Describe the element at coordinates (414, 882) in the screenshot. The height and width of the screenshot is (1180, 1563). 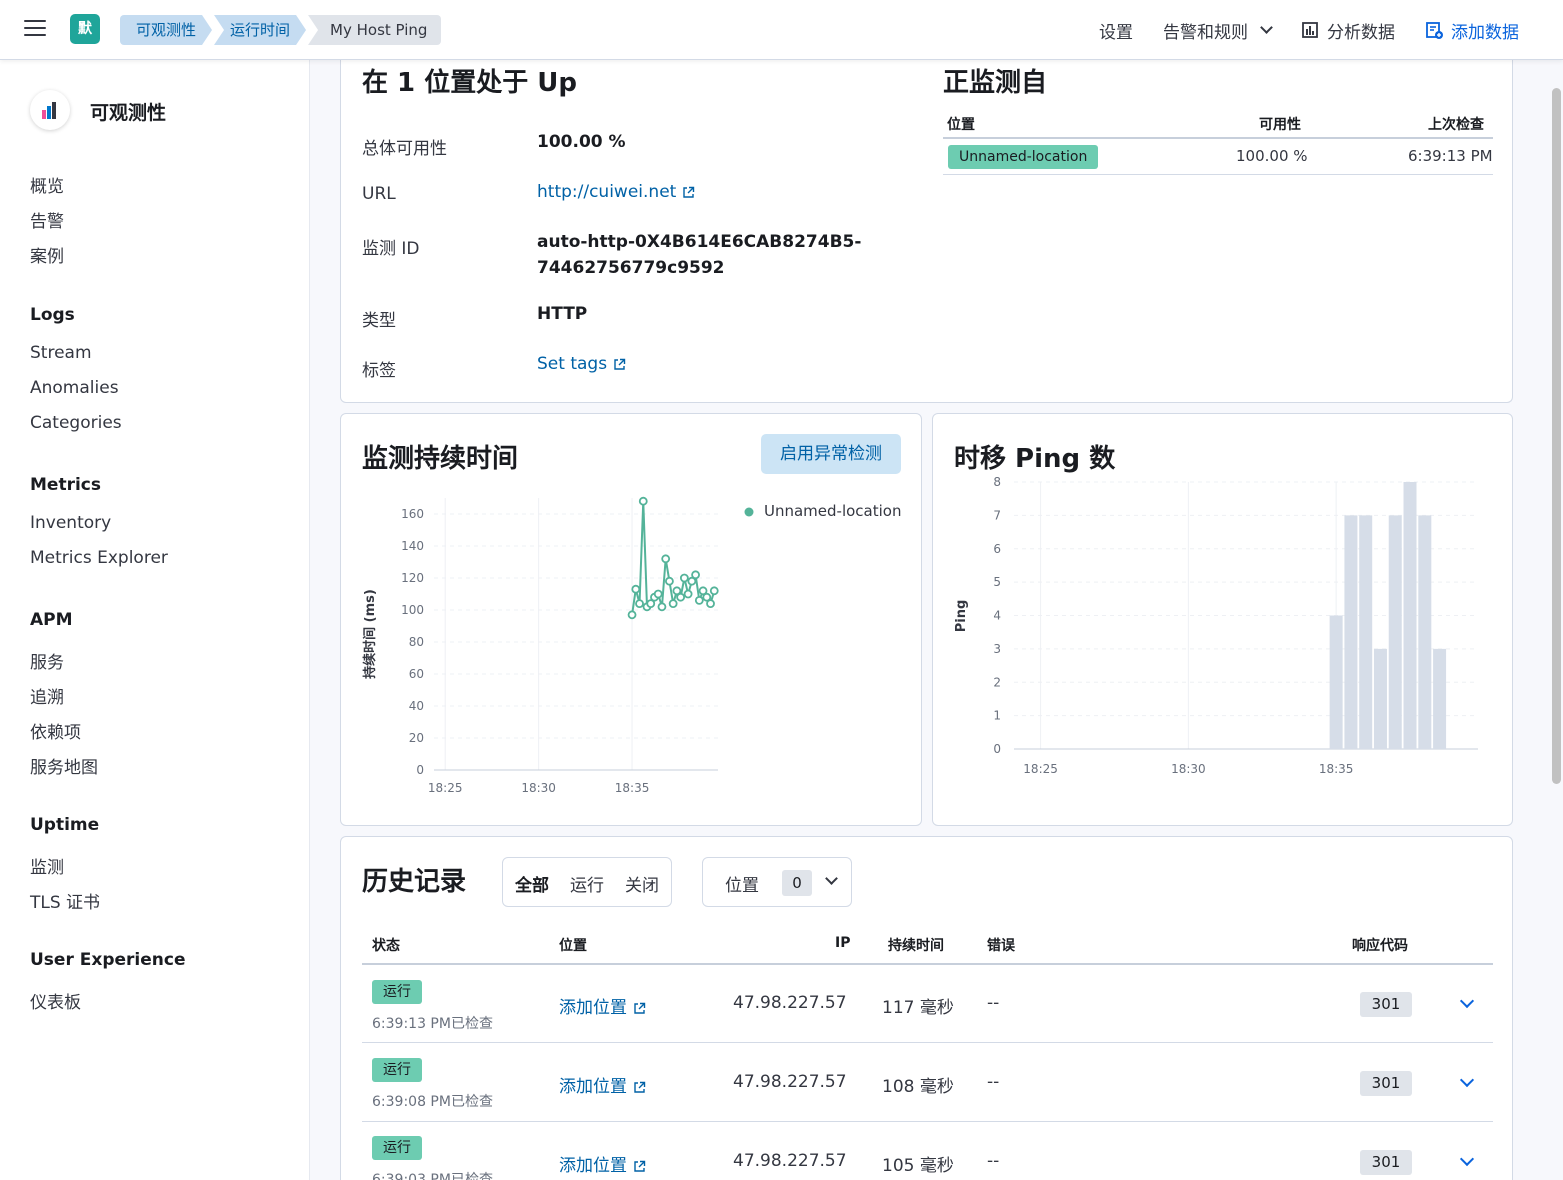
I see `history-title: 历史记录` at that location.